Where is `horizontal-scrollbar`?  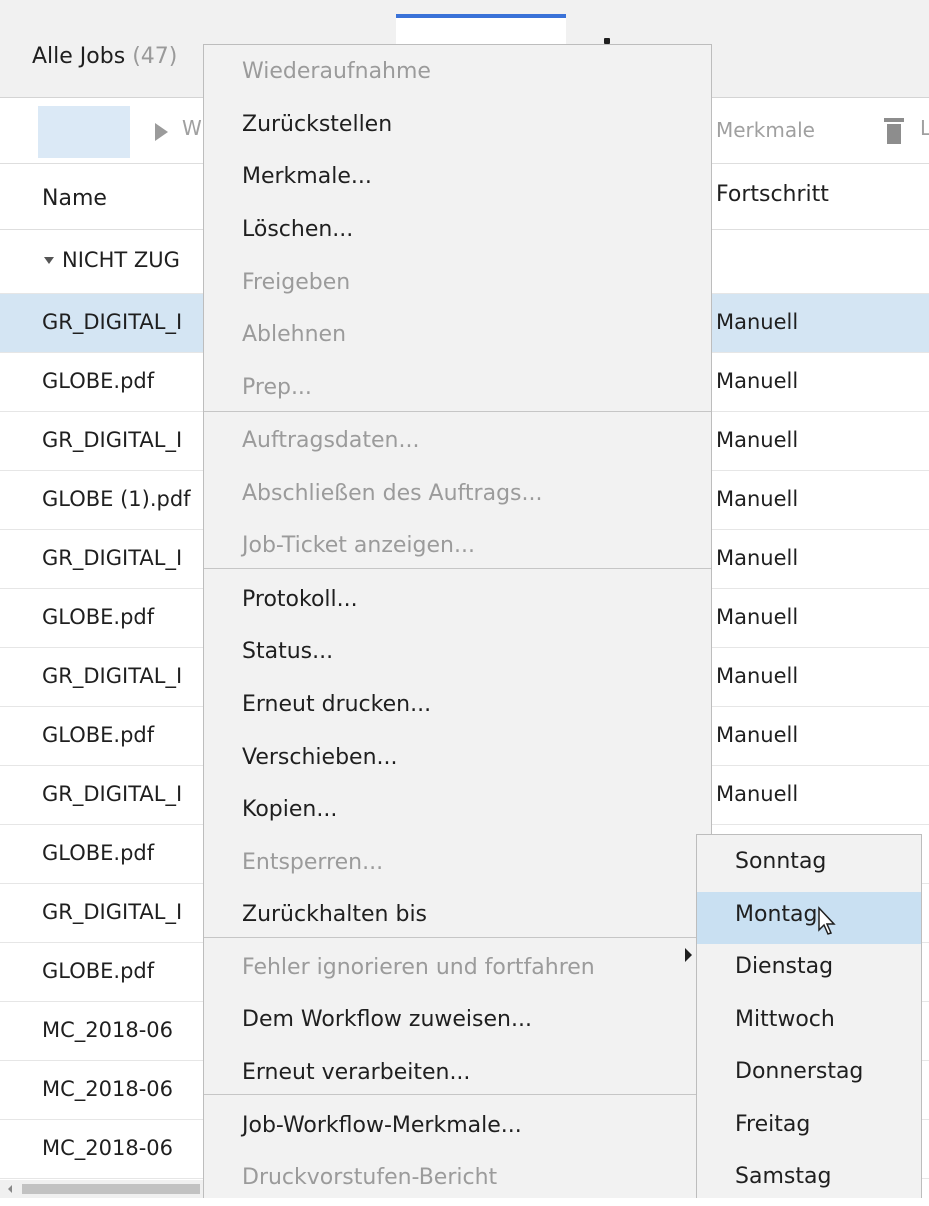
horizontal-scrollbar is located at coordinates (101, 1189).